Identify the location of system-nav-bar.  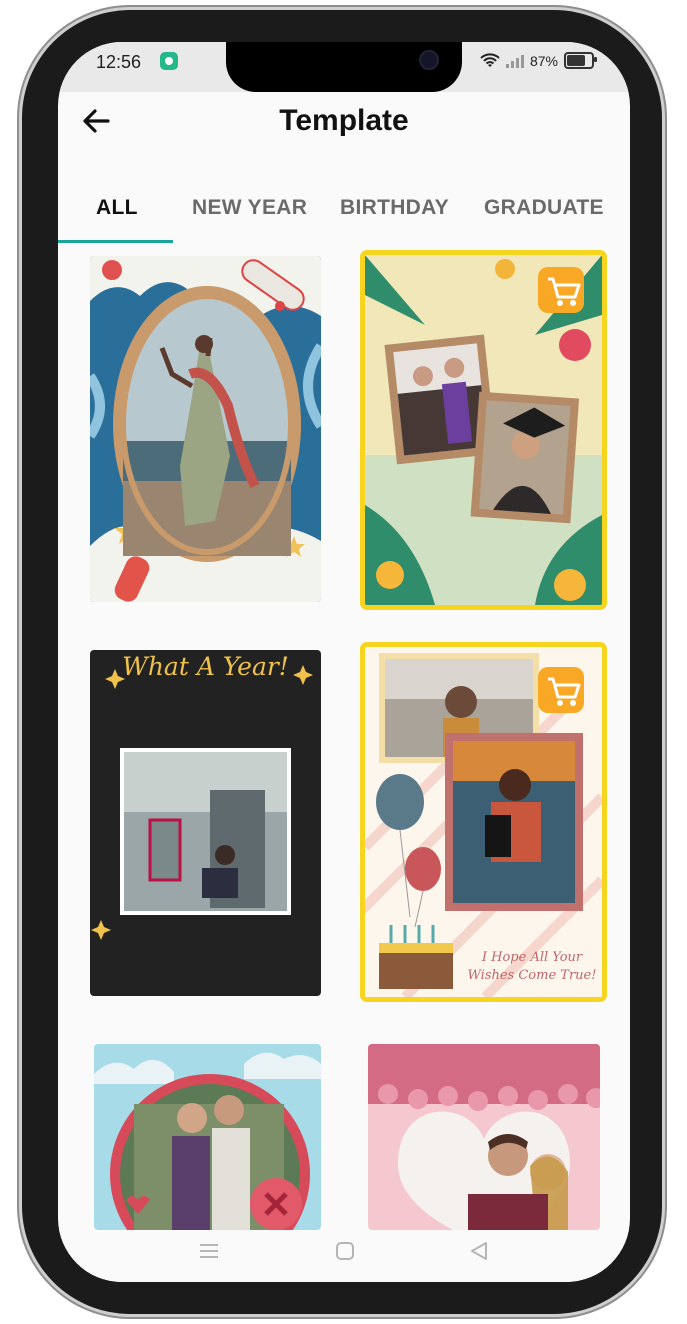
(344, 1256).